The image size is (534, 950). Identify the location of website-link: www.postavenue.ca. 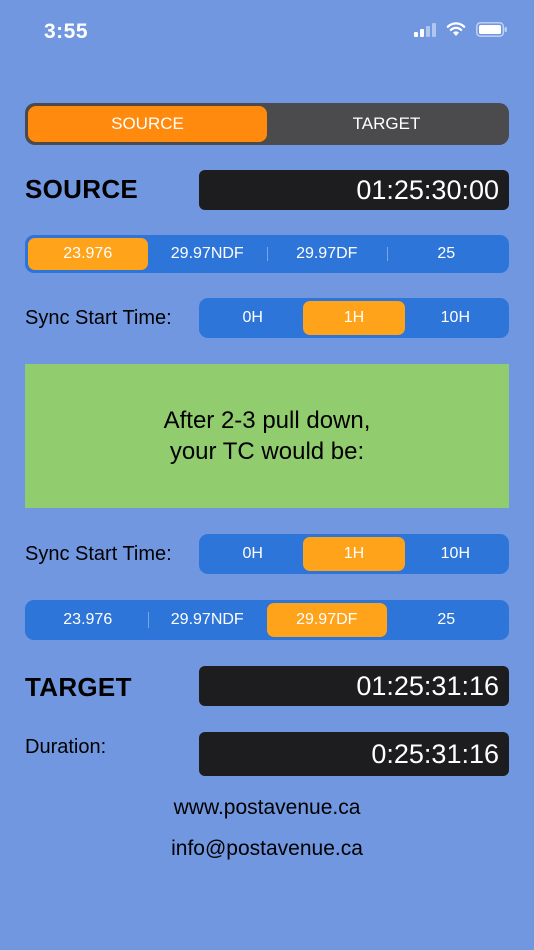
(267, 808).